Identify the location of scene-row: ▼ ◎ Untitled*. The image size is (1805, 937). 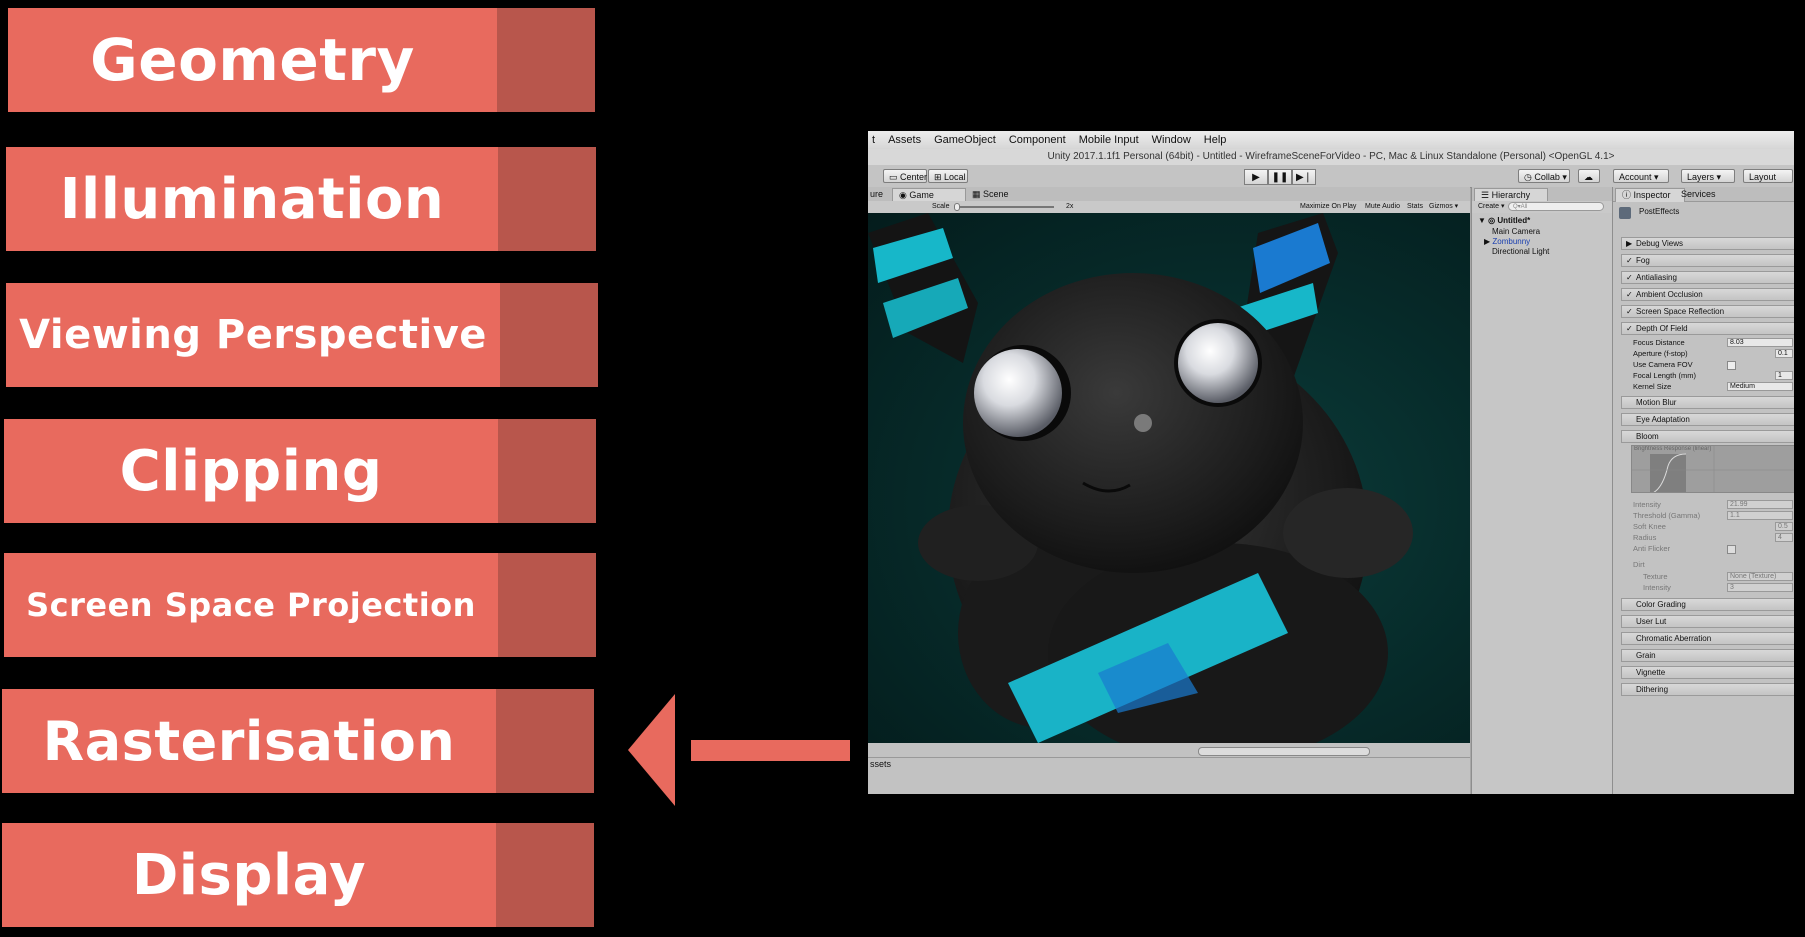
(1504, 220).